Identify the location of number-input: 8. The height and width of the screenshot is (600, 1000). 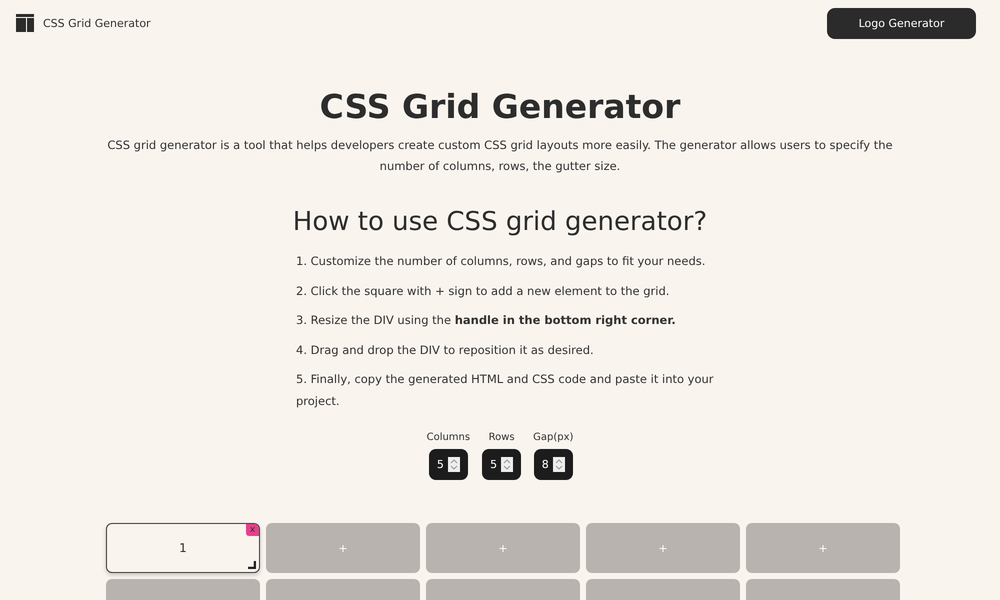
(553, 464).